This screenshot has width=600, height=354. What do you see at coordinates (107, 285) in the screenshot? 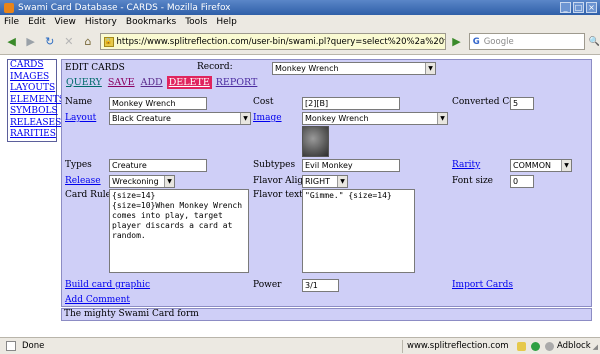
I see `build-card-graphic-link: Build card graphic` at bounding box center [107, 285].